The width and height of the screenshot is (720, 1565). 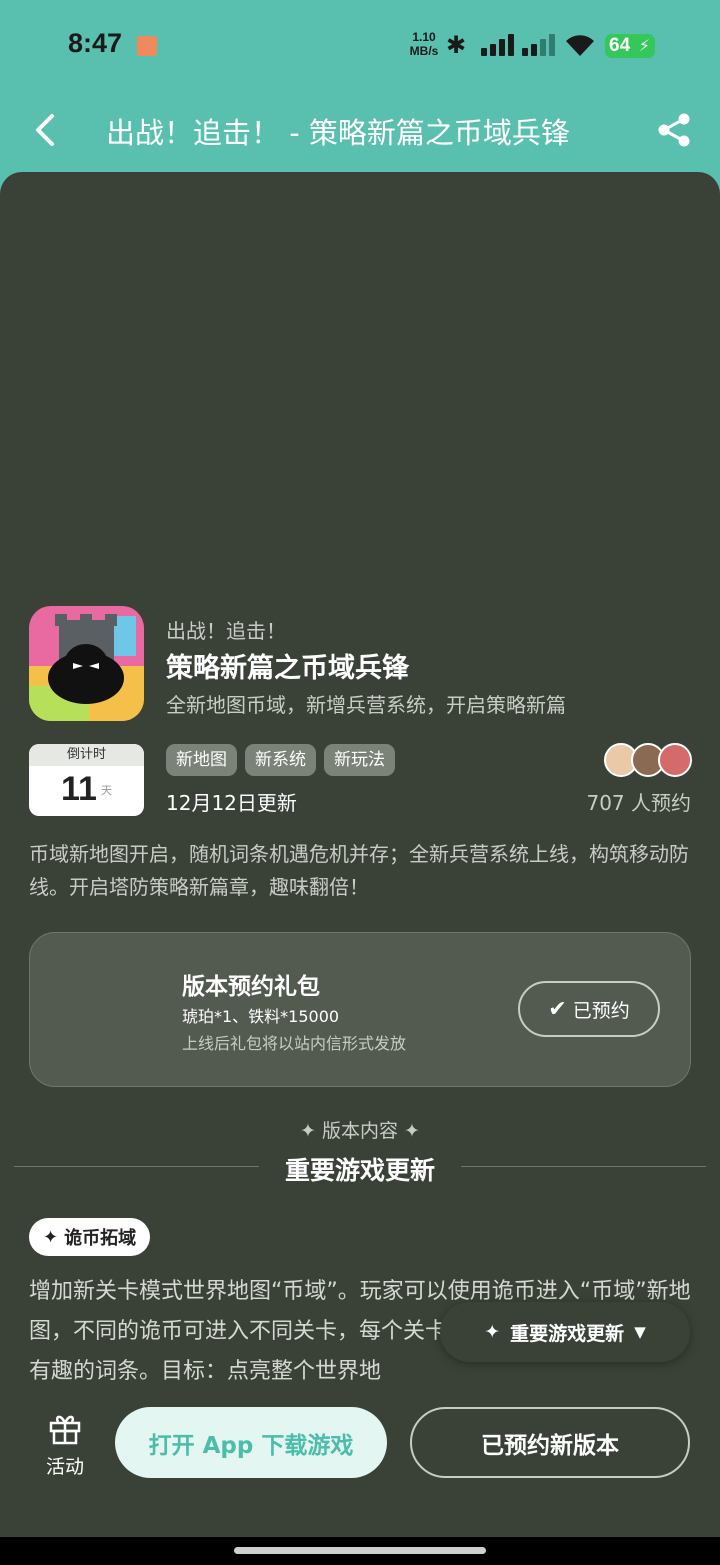 I want to click on gift-note: 上线后礼包将以站内信形式发放, so click(x=294, y=1043).